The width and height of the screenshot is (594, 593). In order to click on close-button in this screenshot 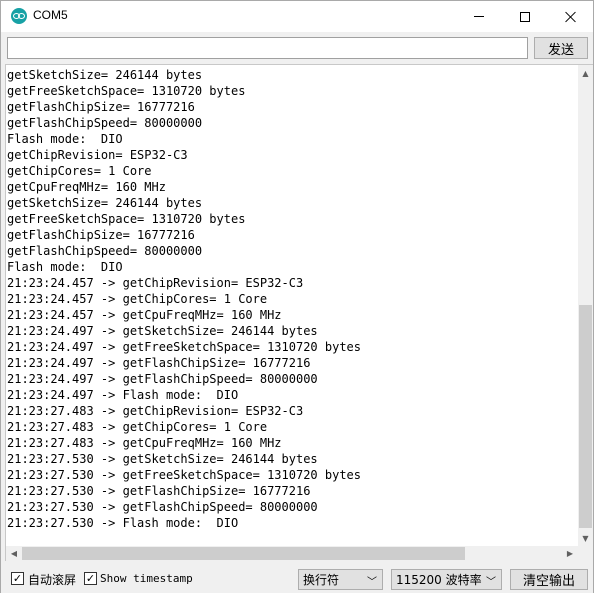, I will do `click(571, 16)`.